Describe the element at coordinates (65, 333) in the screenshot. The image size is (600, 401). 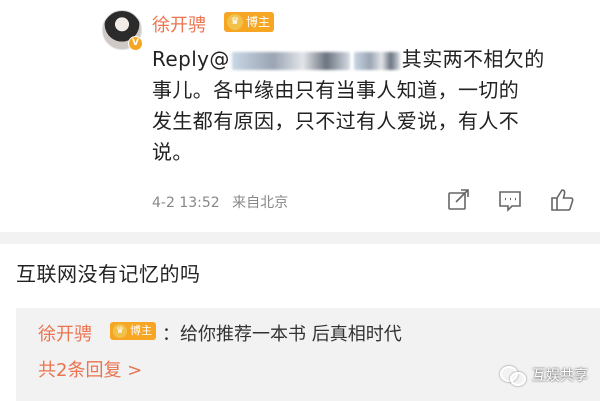
I see `reply-username: 徐开骋` at that location.